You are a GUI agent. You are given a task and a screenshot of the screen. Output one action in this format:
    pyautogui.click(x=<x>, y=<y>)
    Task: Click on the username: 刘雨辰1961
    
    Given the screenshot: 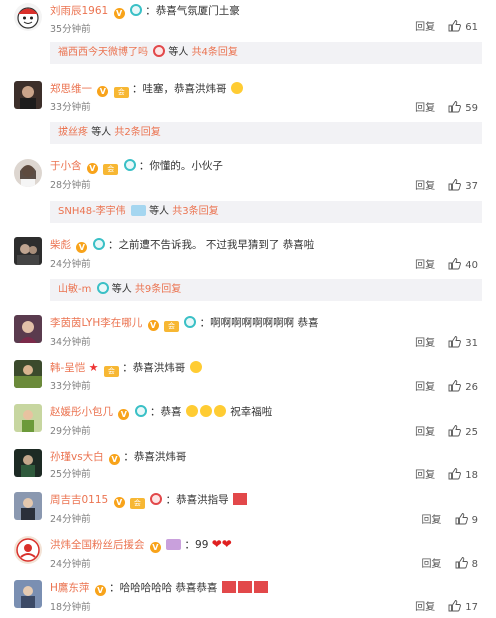 What is the action you would take?
    pyautogui.click(x=79, y=11)
    